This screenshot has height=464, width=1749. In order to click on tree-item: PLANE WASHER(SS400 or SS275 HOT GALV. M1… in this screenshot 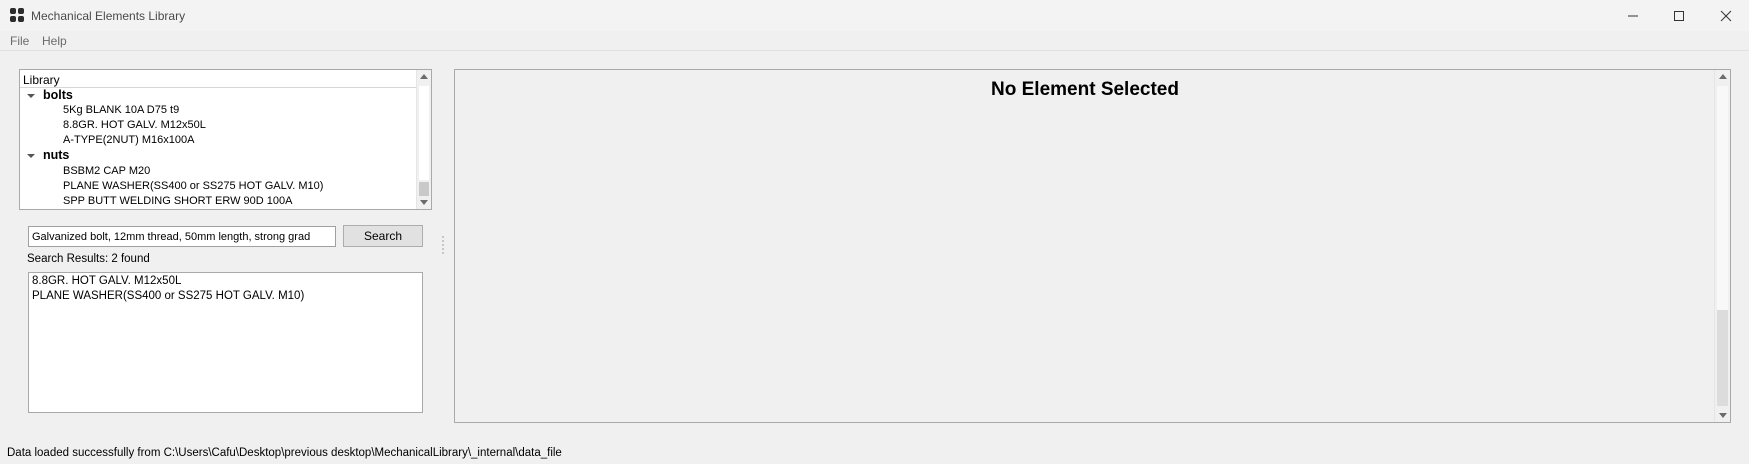, I will do `click(193, 186)`.